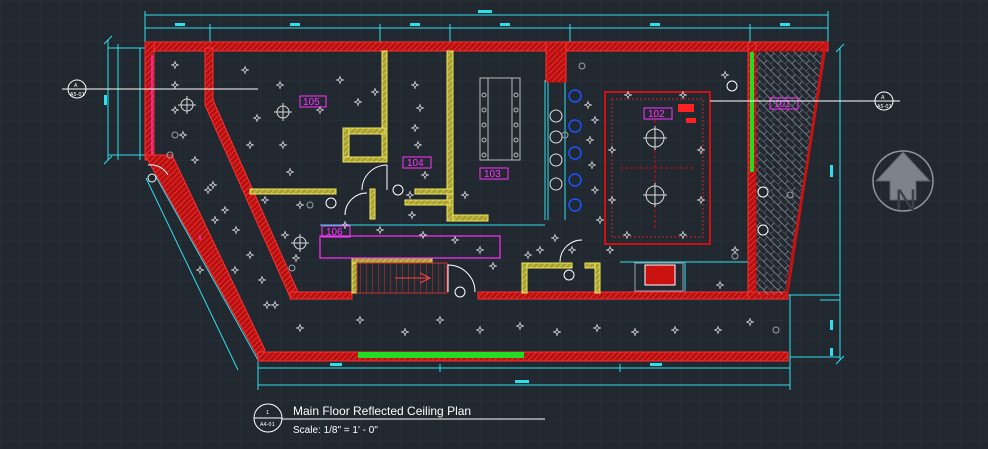 The width and height of the screenshot is (988, 449). I want to click on room-tag-103: 103, so click(492, 174).